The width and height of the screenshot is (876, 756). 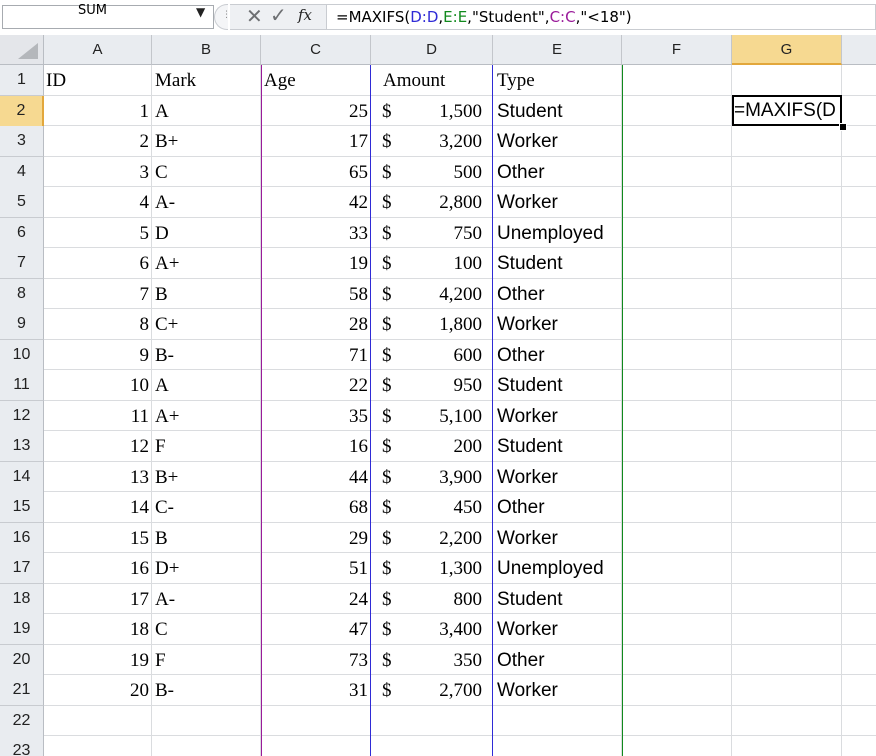 I want to click on name-box, so click(x=108, y=17).